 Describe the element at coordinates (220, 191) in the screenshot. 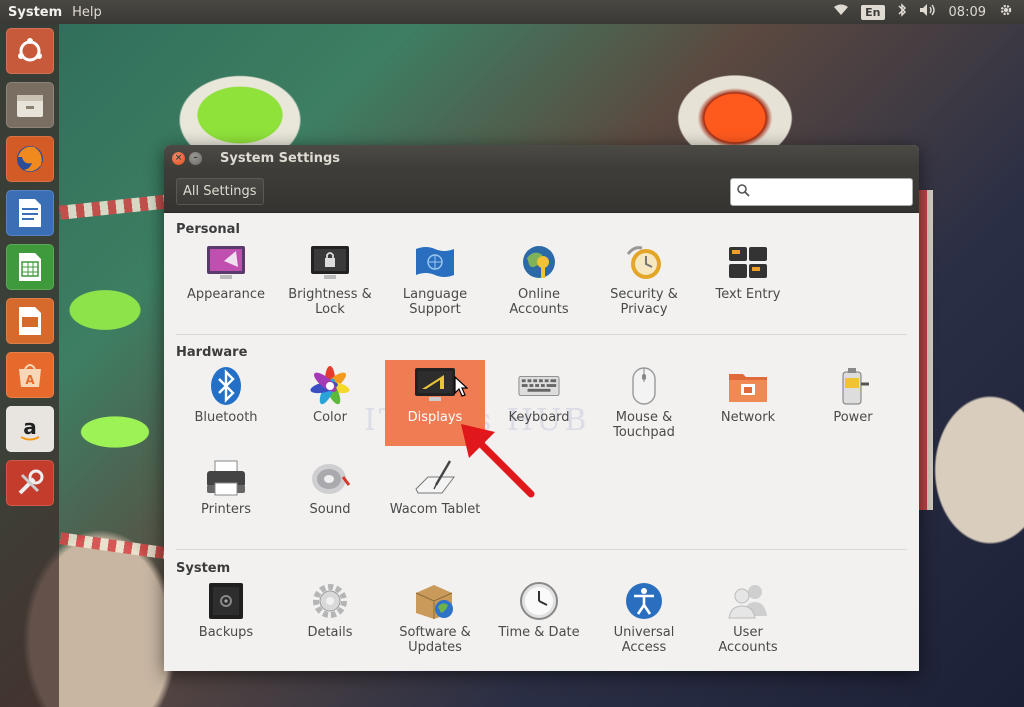

I see `all-settings-button: All Settings` at that location.